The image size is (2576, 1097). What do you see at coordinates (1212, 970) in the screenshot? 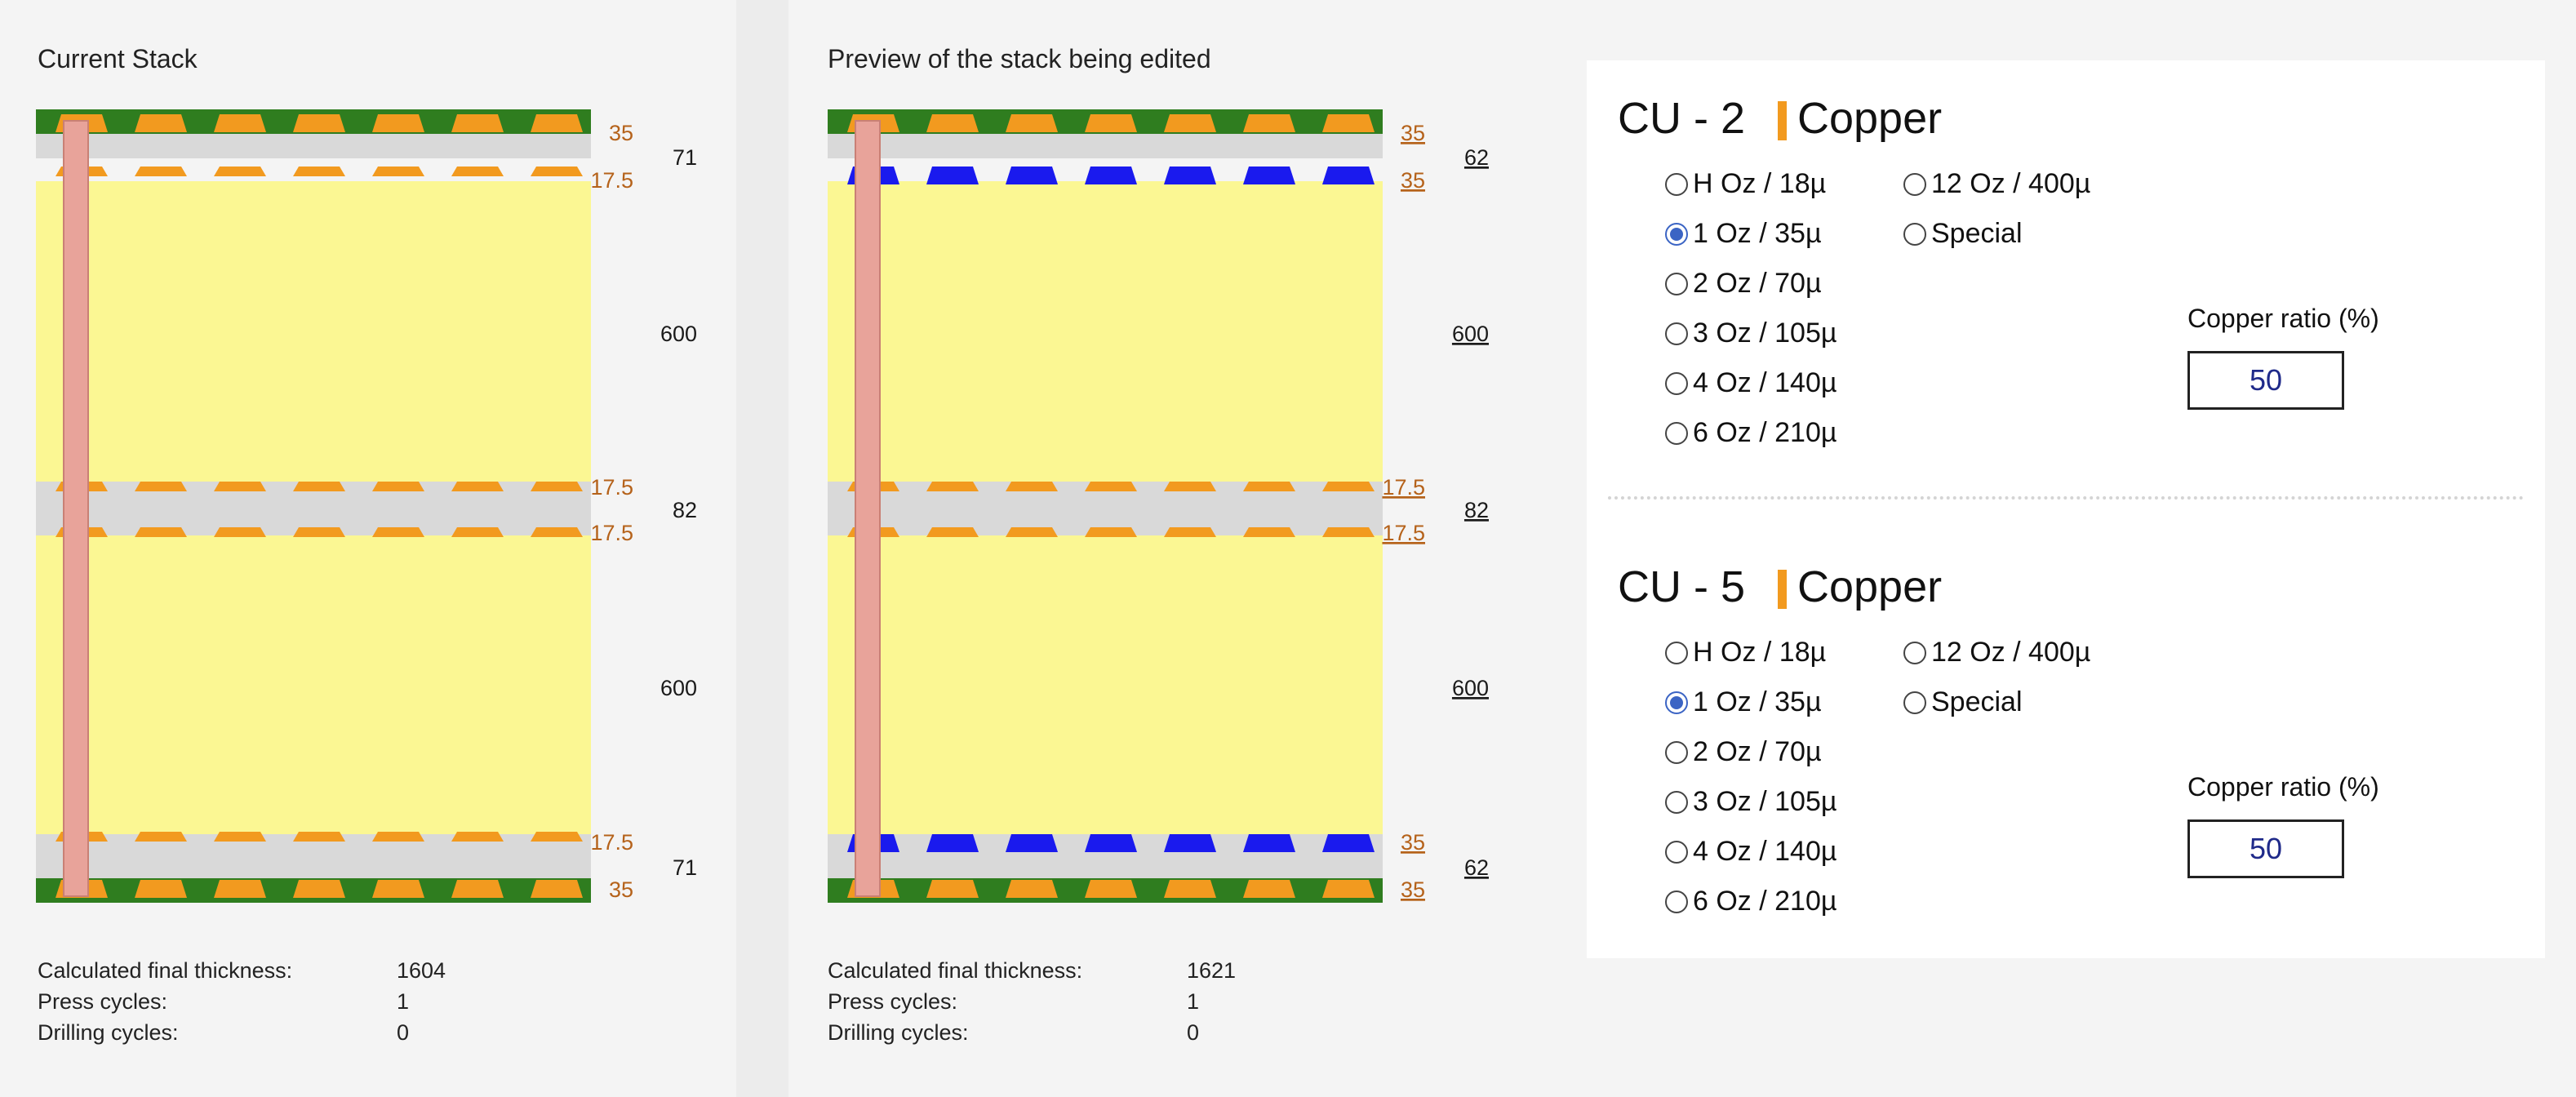
I see `thickness-value: 1621` at bounding box center [1212, 970].